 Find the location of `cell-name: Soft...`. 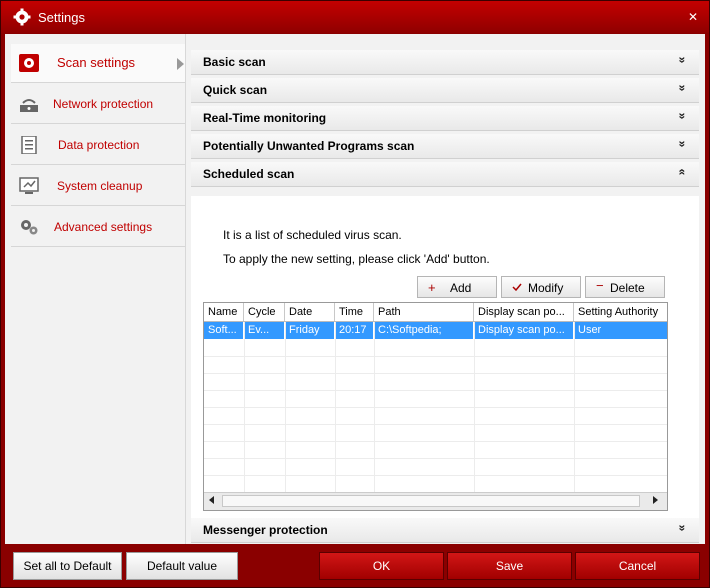

cell-name: Soft... is located at coordinates (224, 330).